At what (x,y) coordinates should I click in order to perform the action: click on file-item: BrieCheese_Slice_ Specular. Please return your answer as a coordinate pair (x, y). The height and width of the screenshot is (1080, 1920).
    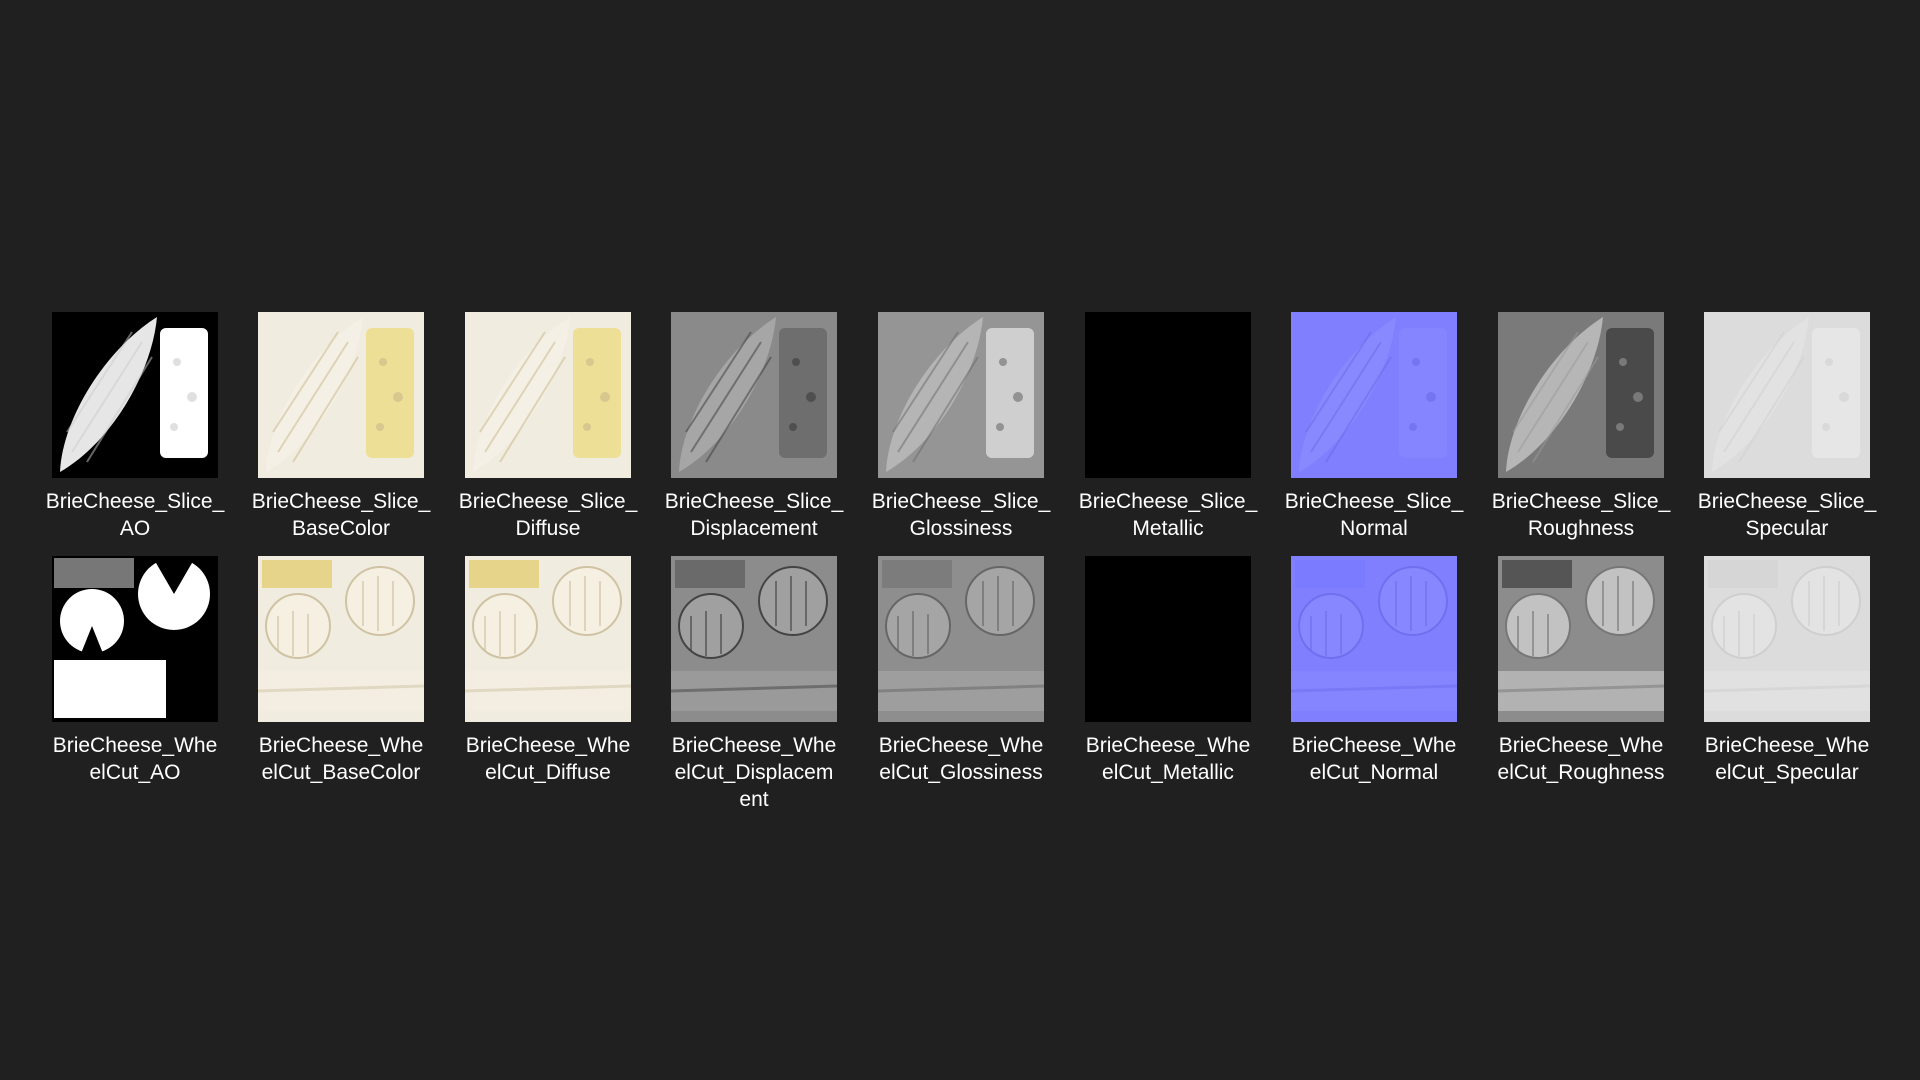
    Looking at the image, I should click on (1787, 427).